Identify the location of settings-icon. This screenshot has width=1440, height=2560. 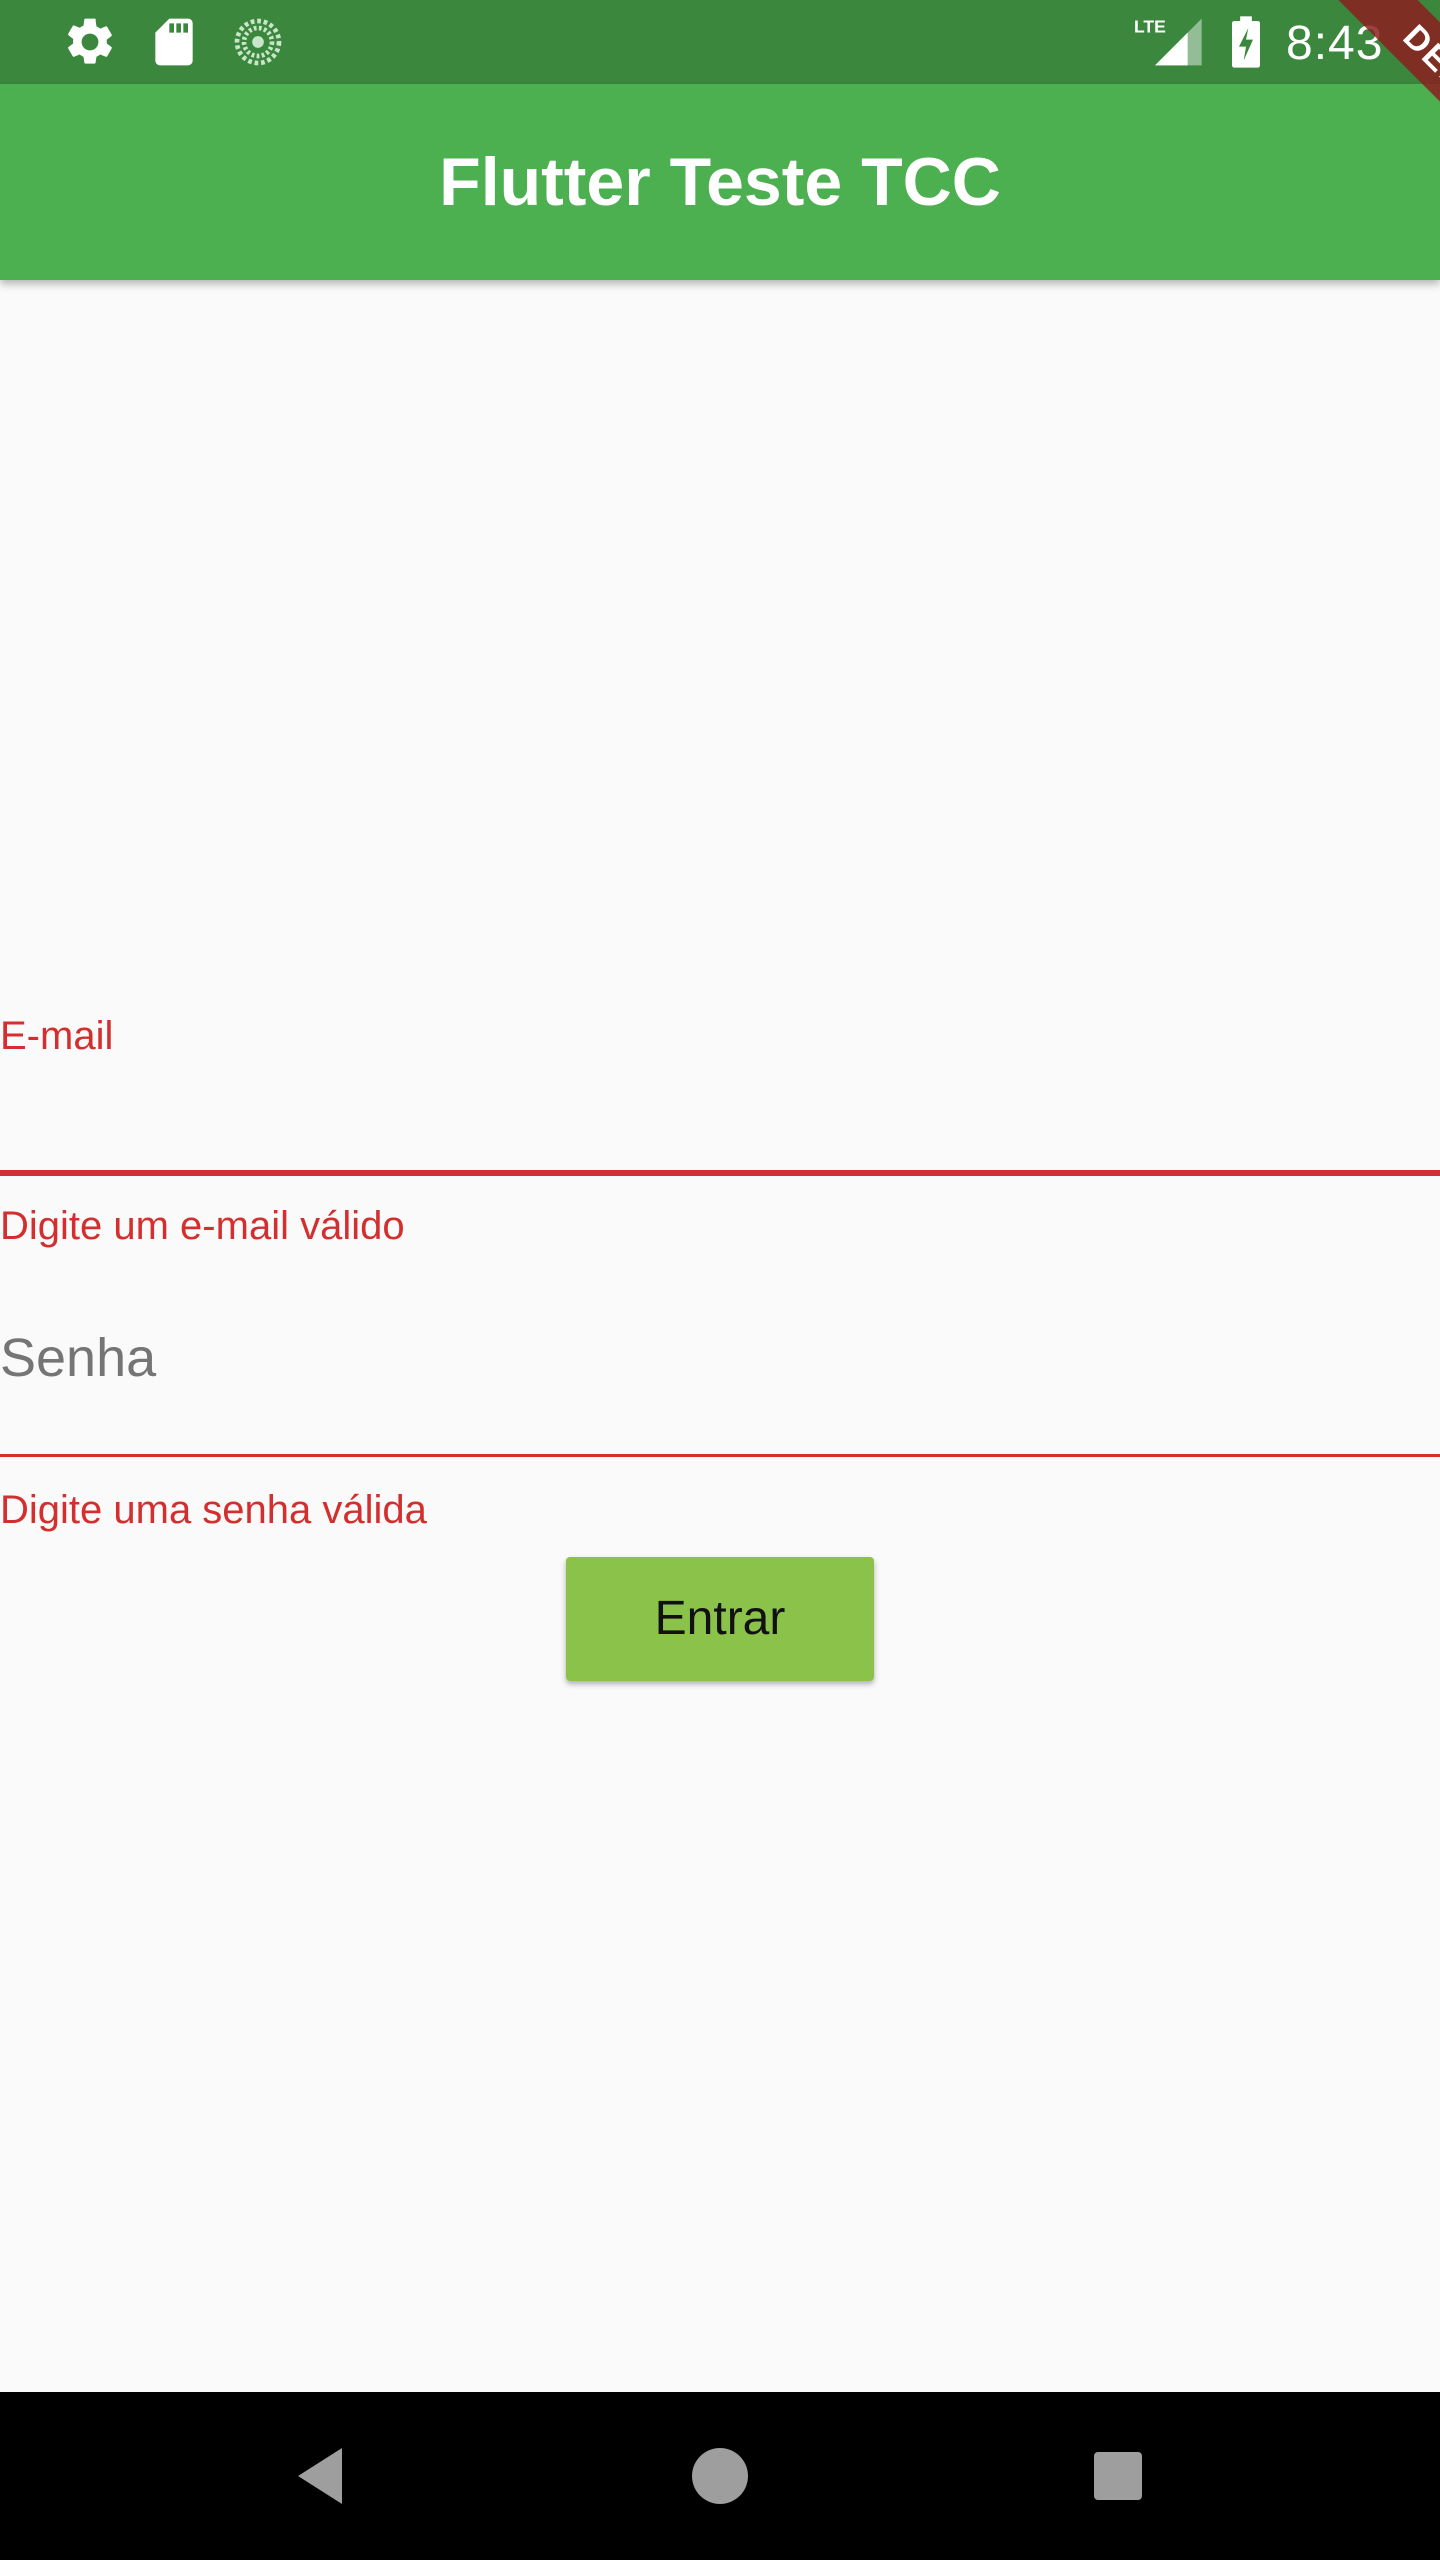
(90, 42).